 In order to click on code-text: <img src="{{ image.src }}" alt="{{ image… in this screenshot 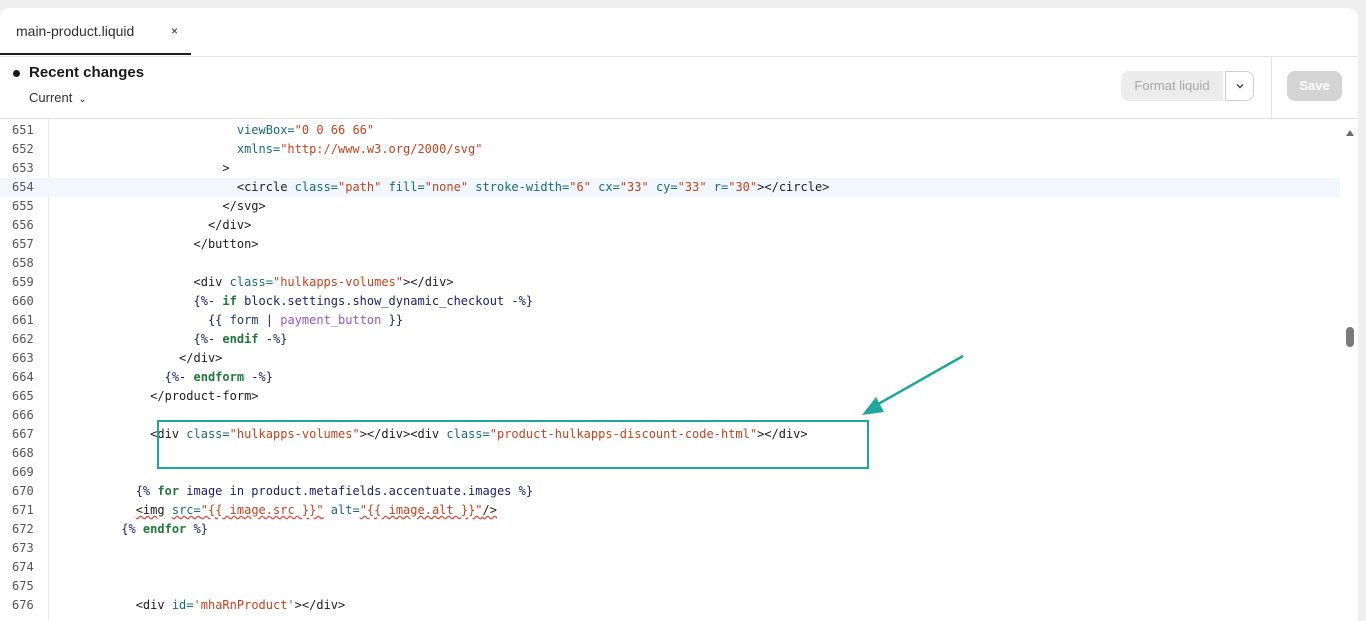, I will do `click(273, 510)`.